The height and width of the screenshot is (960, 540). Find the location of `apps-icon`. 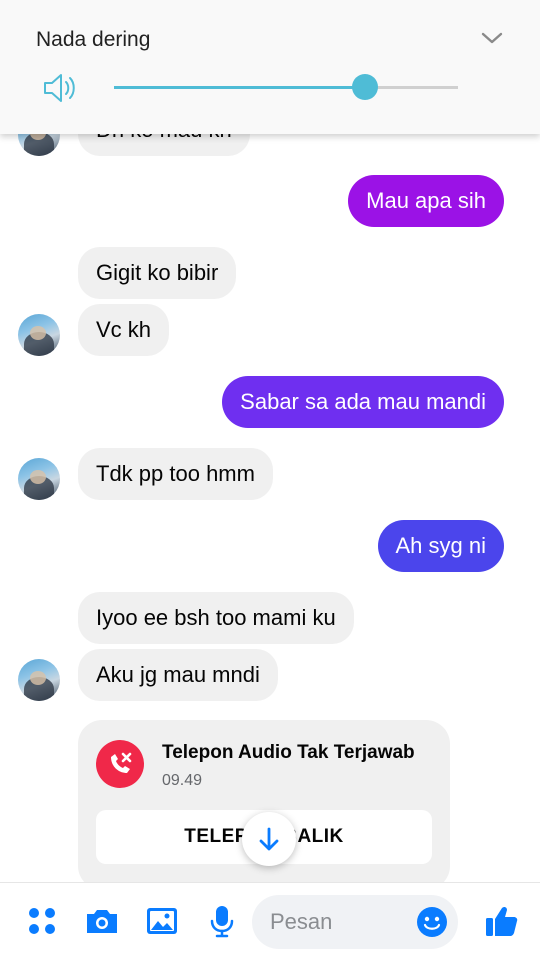

apps-icon is located at coordinates (42, 921).